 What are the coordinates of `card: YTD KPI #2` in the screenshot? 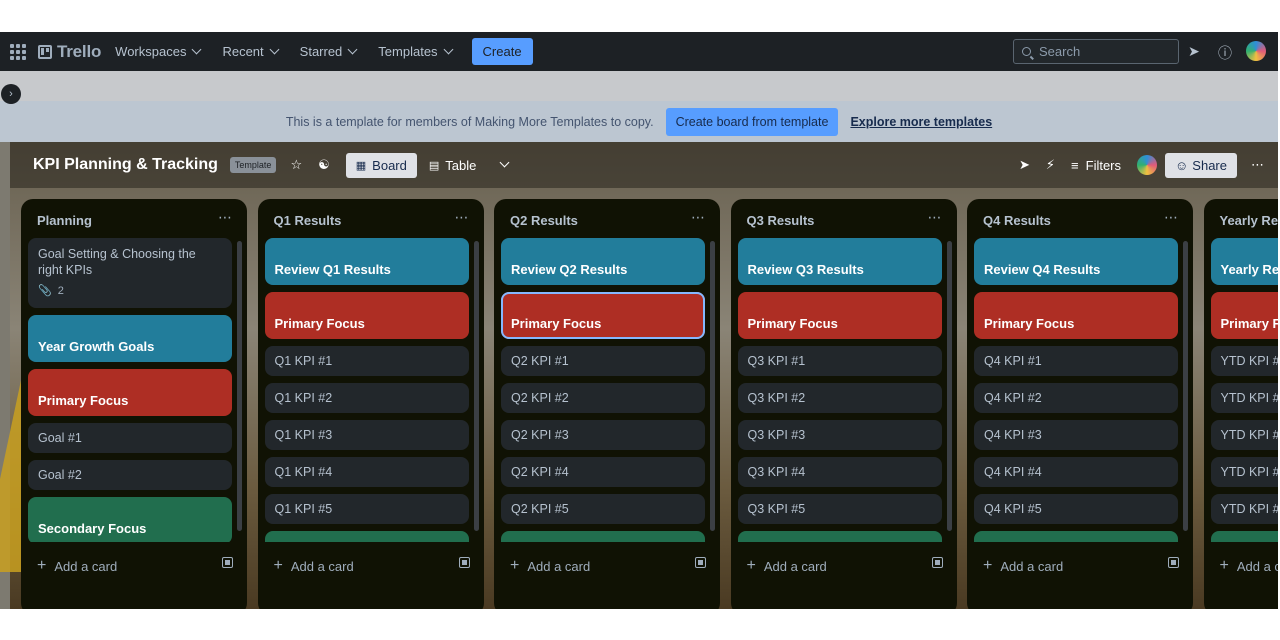 It's located at (1244, 398).